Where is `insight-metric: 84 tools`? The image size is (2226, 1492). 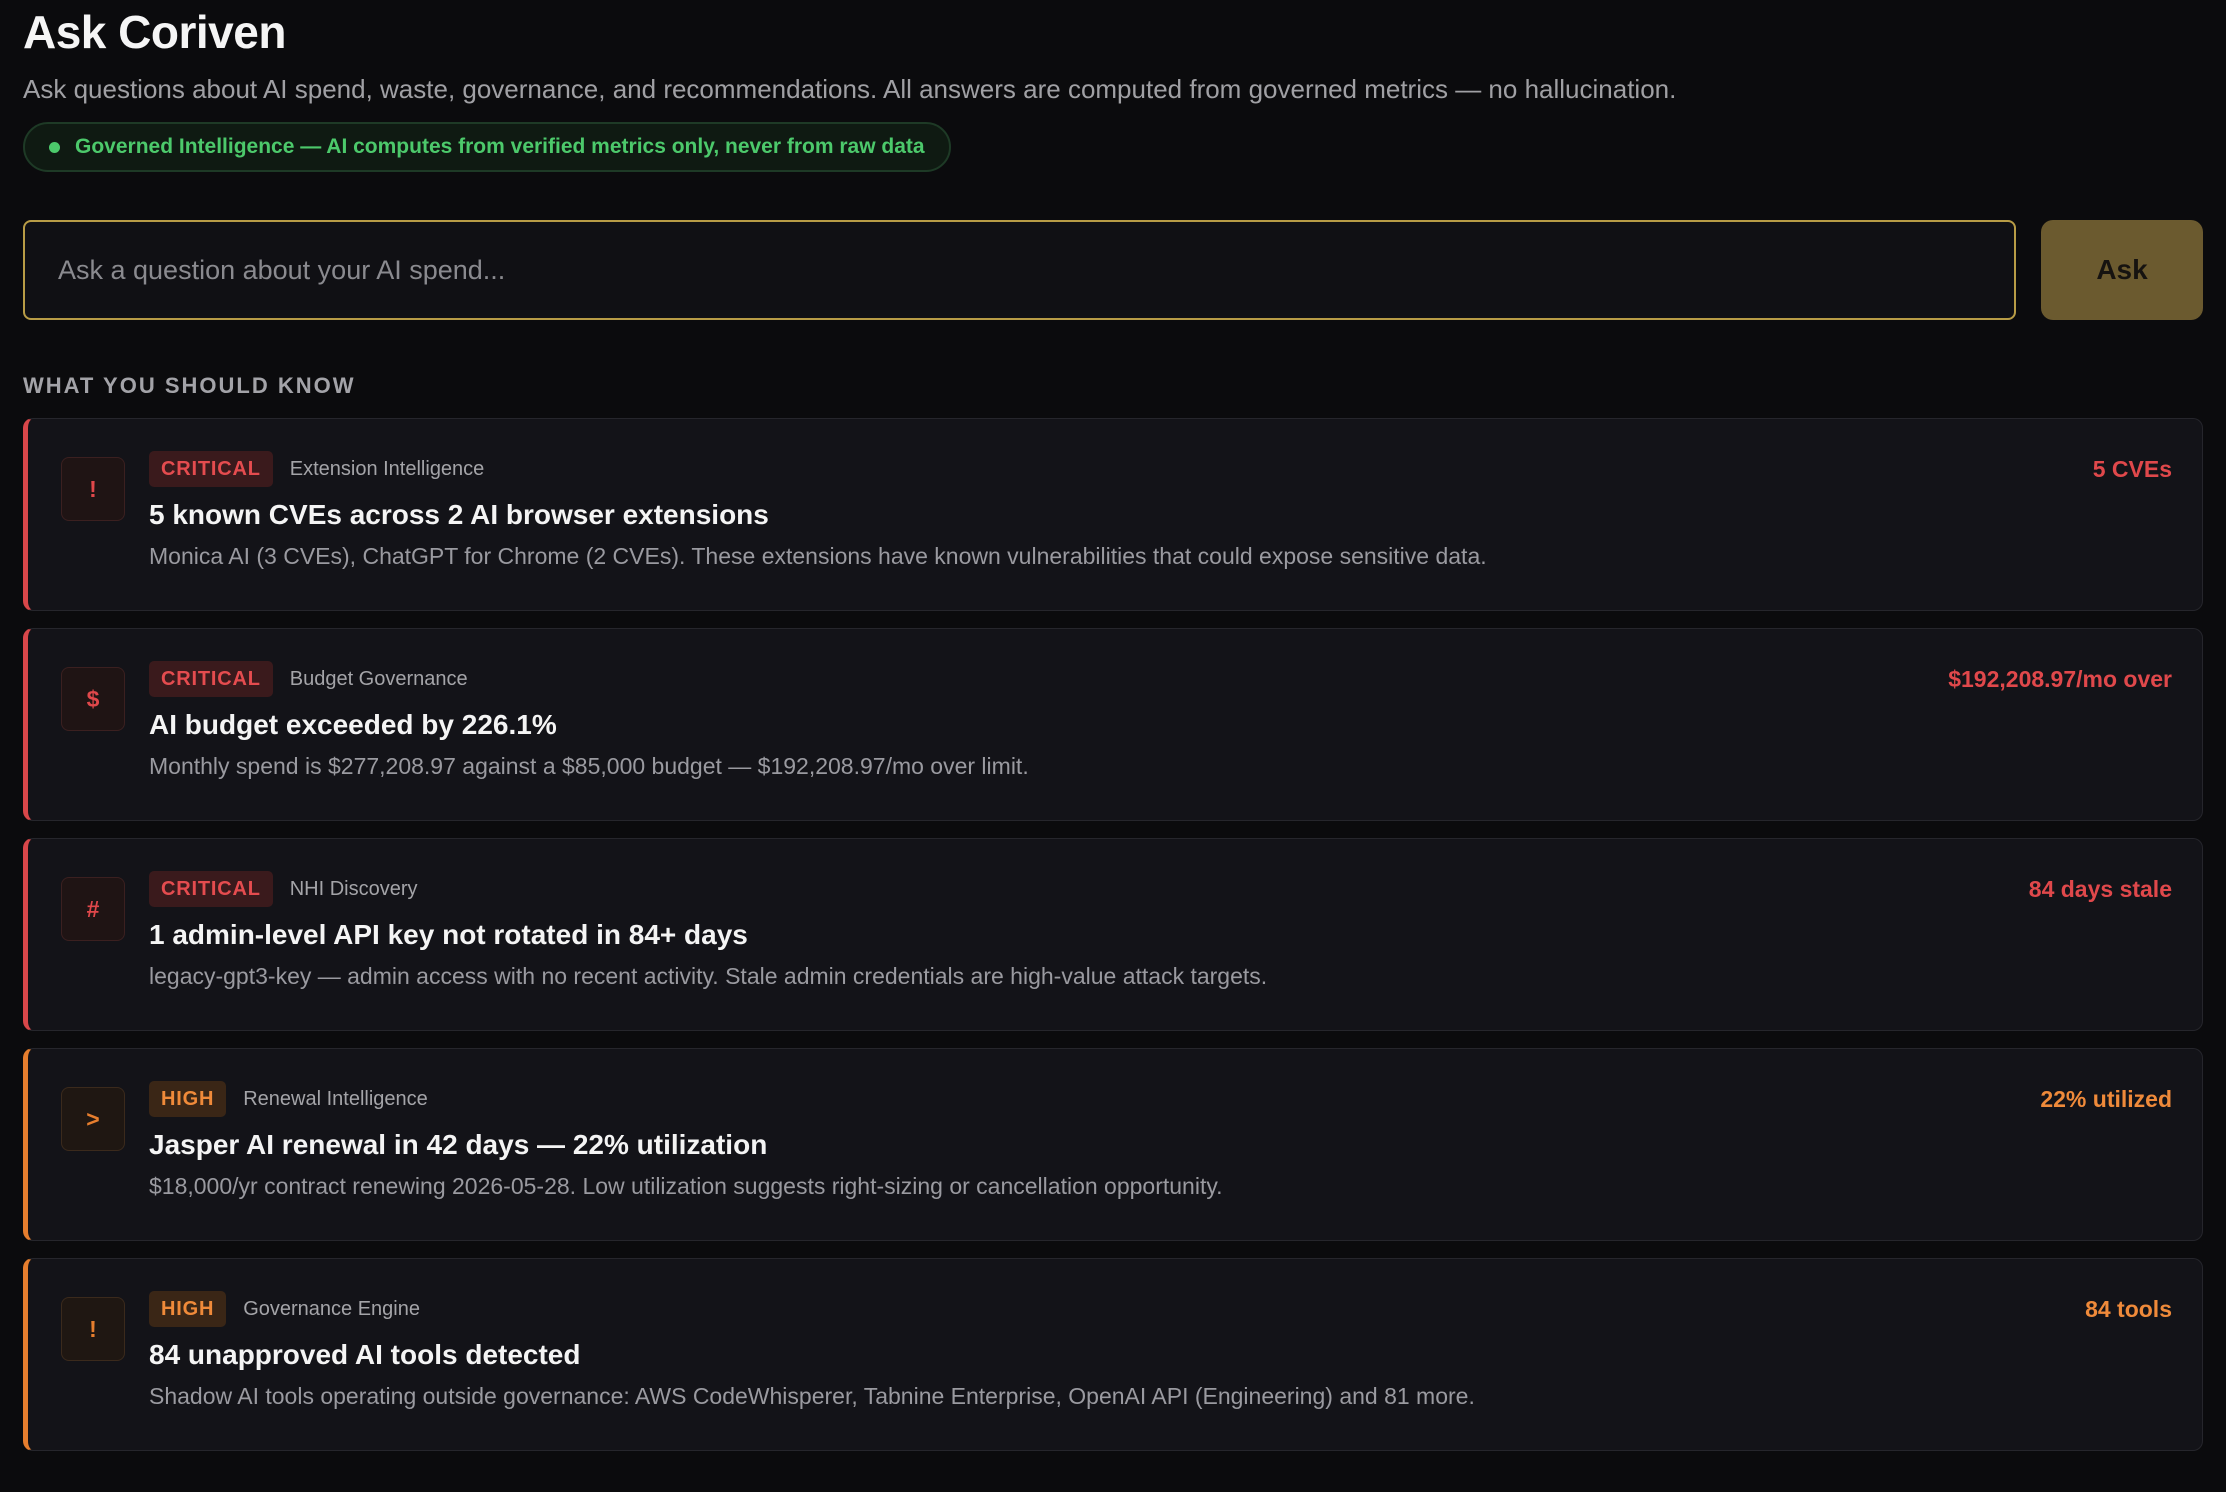 insight-metric: 84 tools is located at coordinates (2128, 1309).